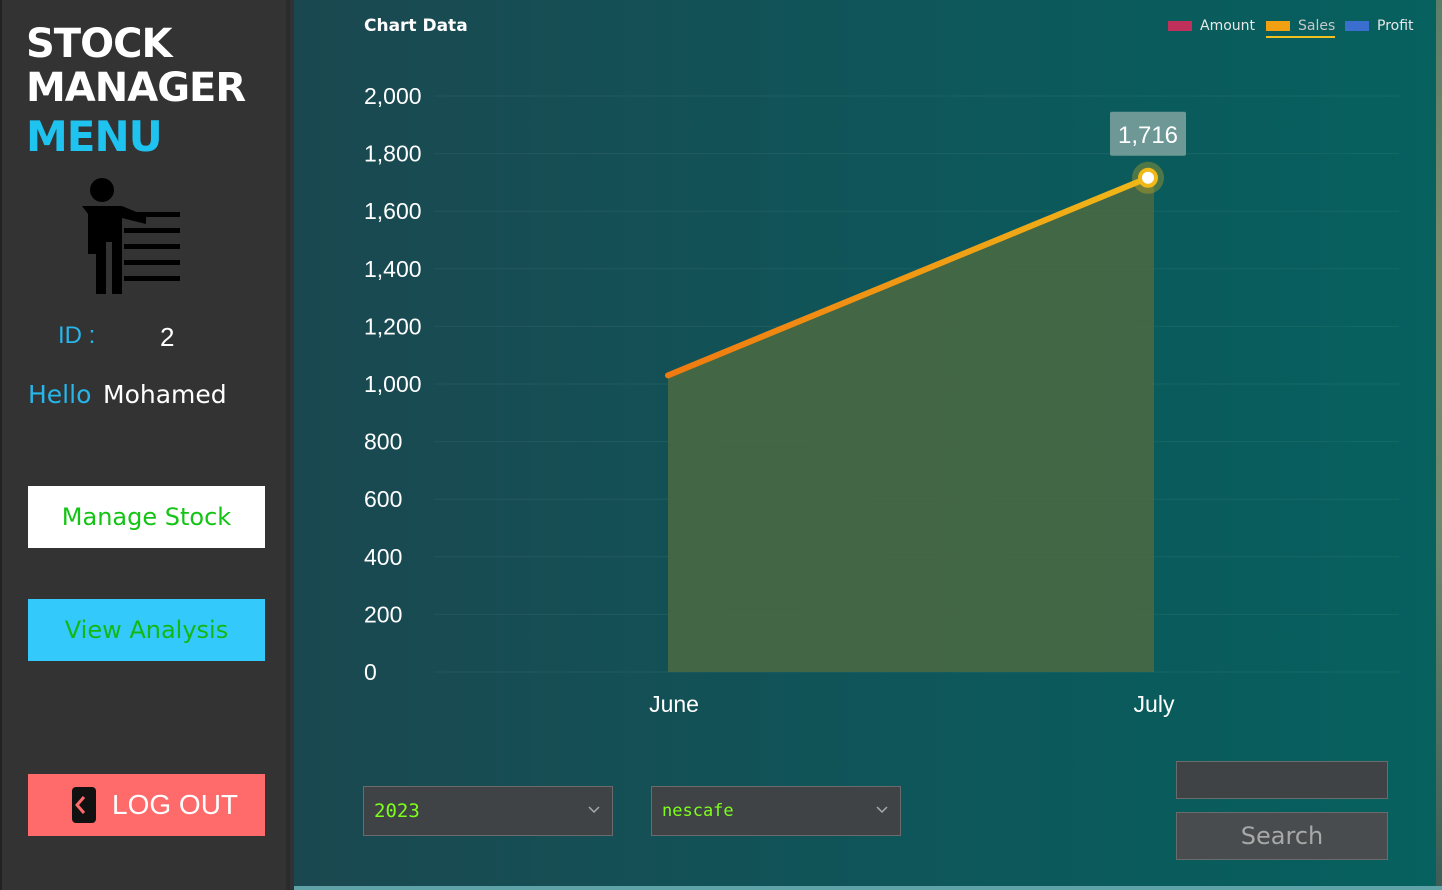 This screenshot has width=1442, height=890. Describe the element at coordinates (146, 517) in the screenshot. I see `manage-stock-button: Manage Stock` at that location.